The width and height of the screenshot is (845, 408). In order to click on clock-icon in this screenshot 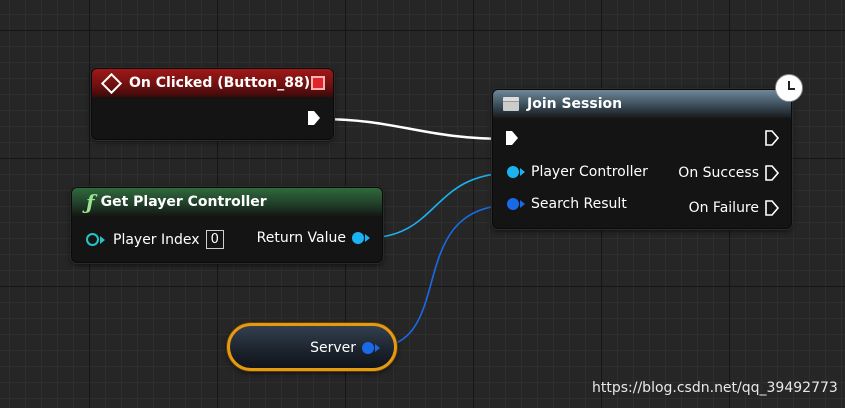, I will do `click(789, 88)`.